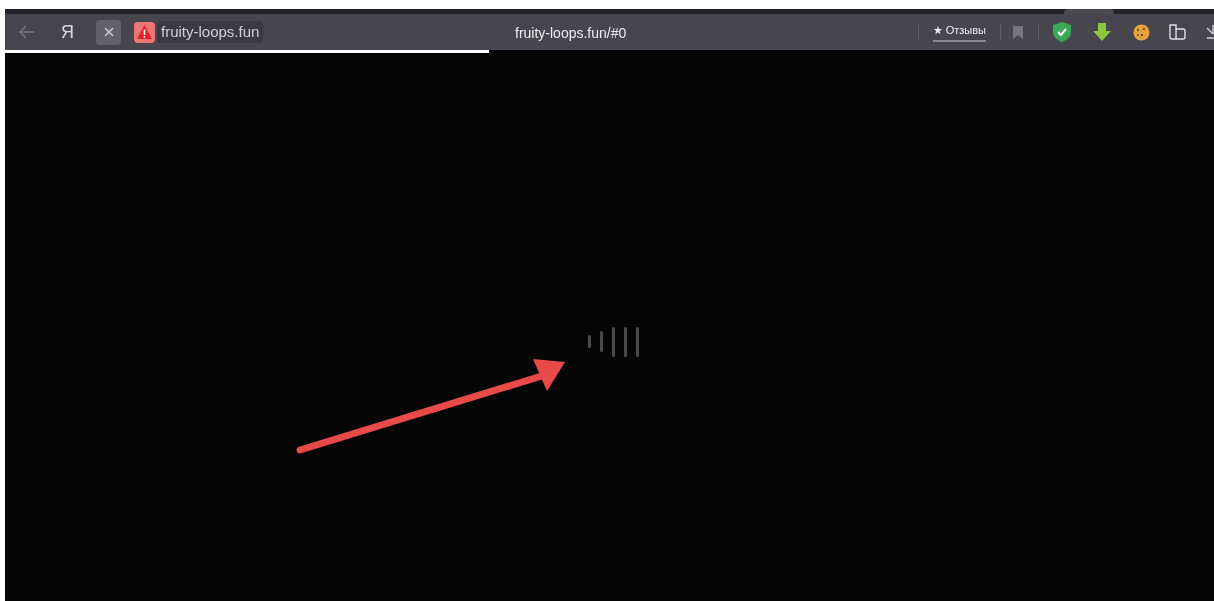  Describe the element at coordinates (571, 33) in the screenshot. I see `address-bar: fruity-loops.fun/#0` at that location.